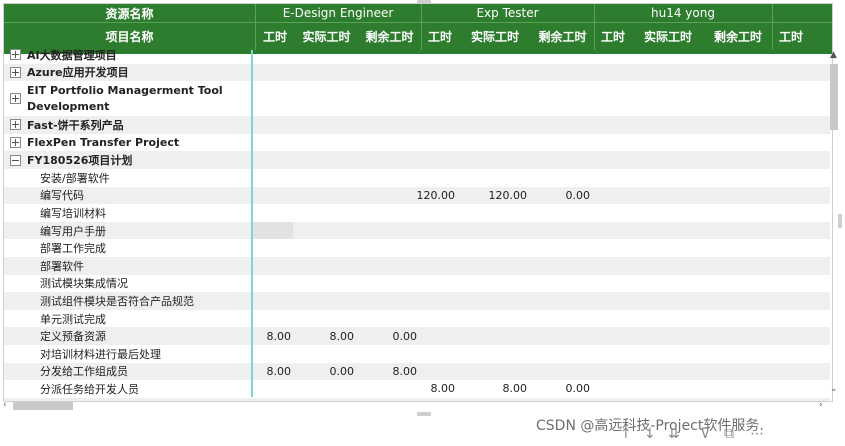  What do you see at coordinates (417, 178) in the screenshot?
I see `task-row: 安装/部署软件` at bounding box center [417, 178].